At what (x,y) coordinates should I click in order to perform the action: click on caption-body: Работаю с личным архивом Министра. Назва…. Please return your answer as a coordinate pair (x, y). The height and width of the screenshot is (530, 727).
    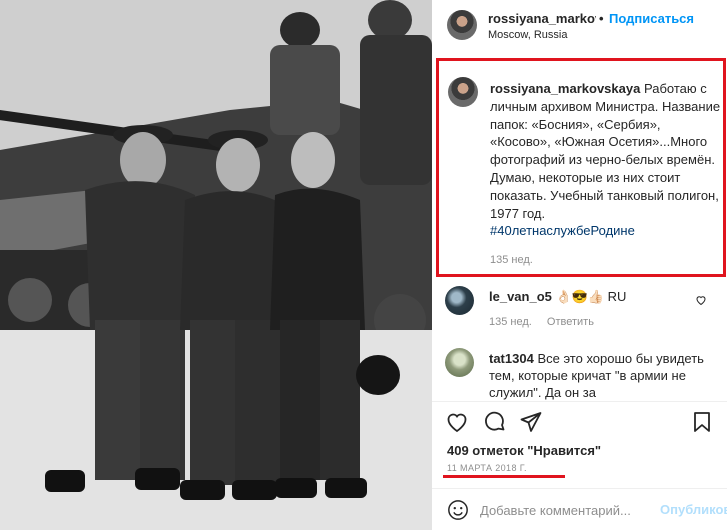
    Looking at the image, I should click on (605, 151).